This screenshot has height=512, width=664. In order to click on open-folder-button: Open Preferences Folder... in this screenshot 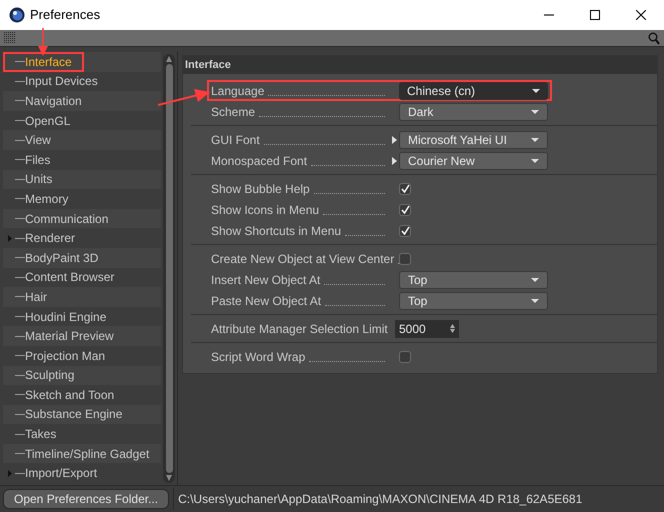, I will do `click(86, 499)`.